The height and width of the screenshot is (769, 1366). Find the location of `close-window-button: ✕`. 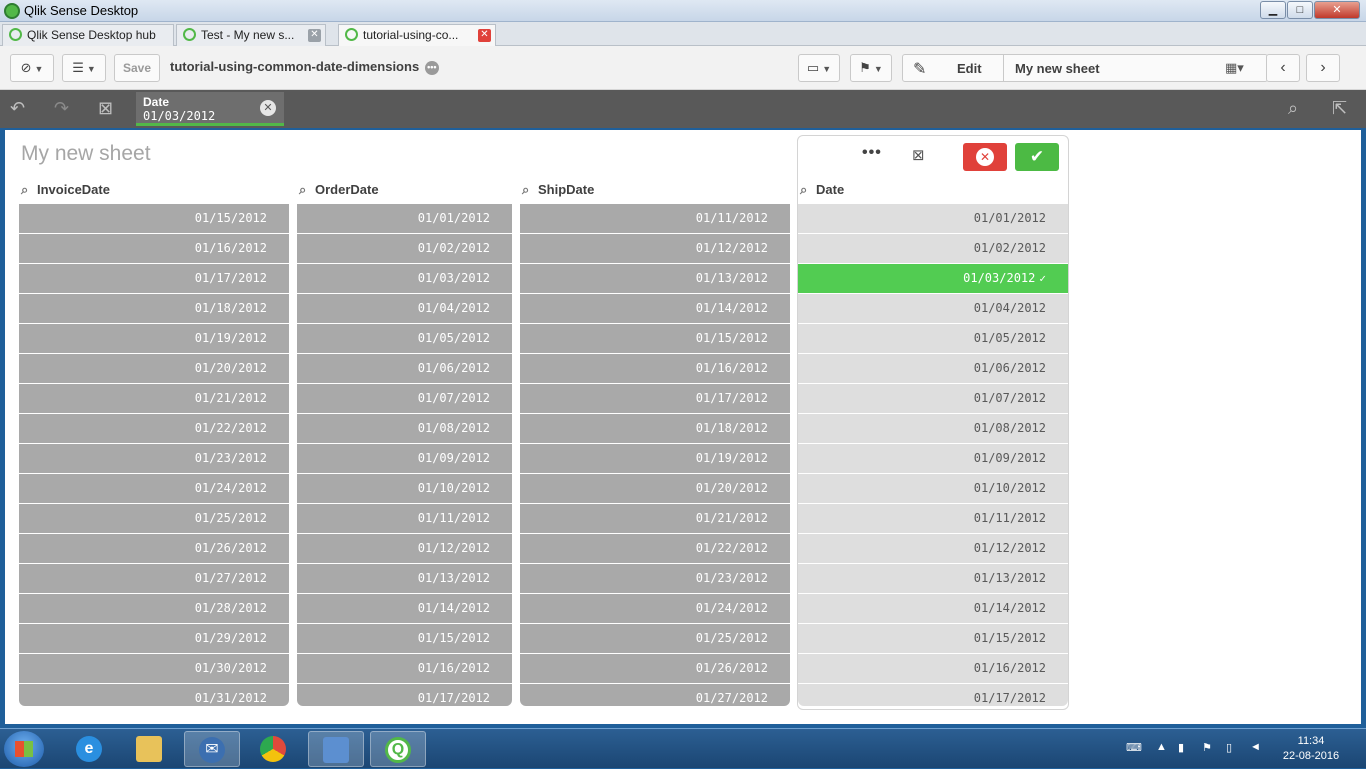

close-window-button: ✕ is located at coordinates (1337, 10).